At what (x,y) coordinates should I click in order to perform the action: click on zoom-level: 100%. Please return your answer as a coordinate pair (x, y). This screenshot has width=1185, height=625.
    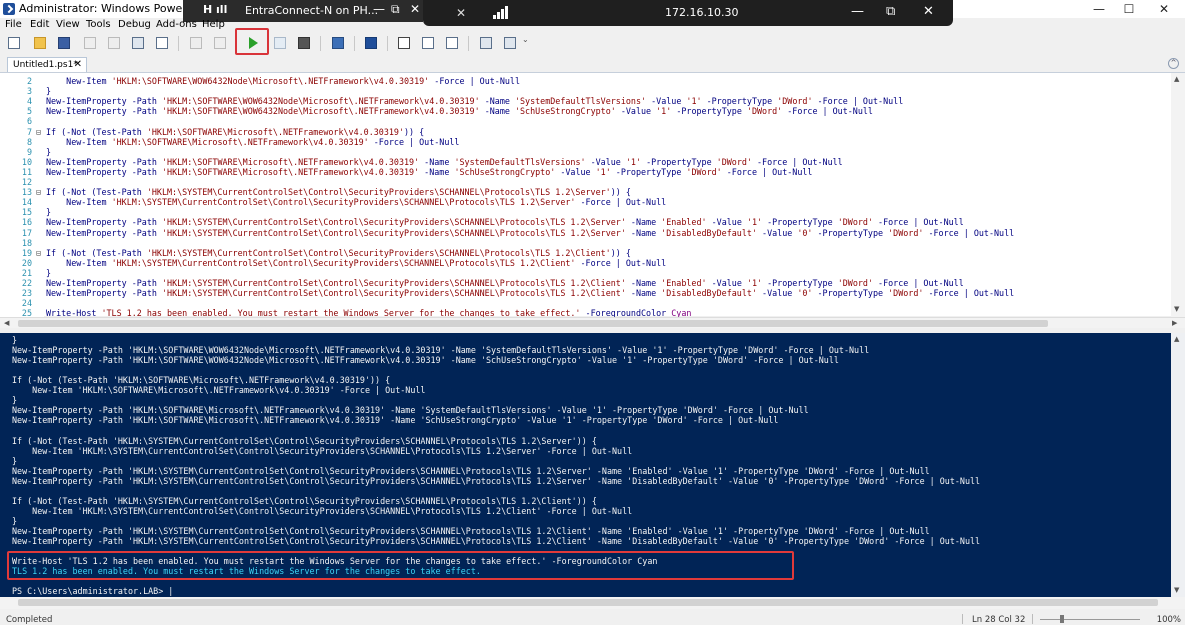
    Looking at the image, I should click on (1168, 620).